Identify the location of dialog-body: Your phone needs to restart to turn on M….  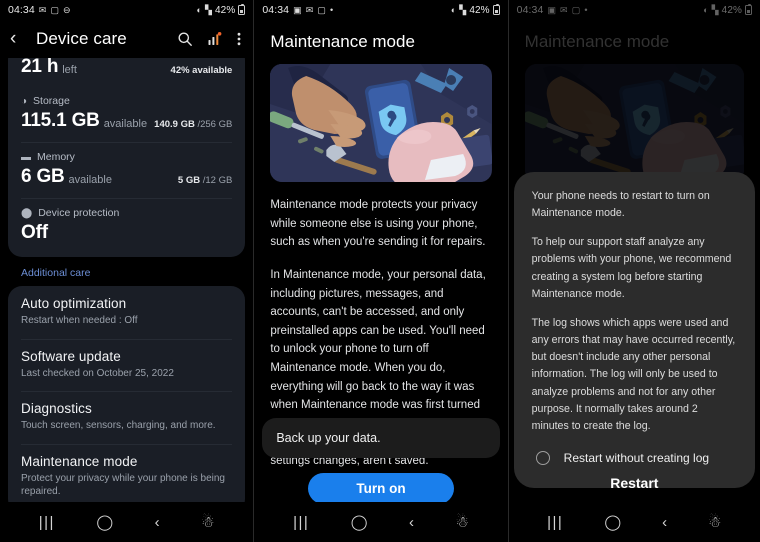
(634, 311).